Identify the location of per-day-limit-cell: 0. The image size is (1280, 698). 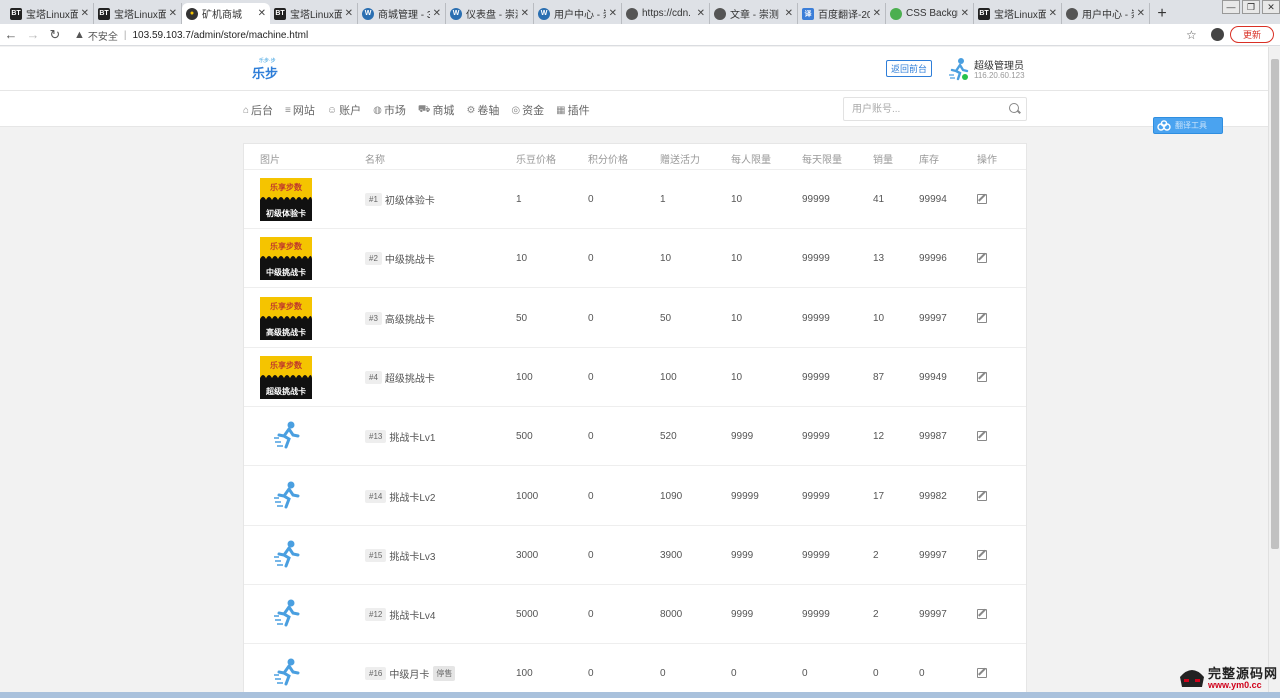
(805, 674).